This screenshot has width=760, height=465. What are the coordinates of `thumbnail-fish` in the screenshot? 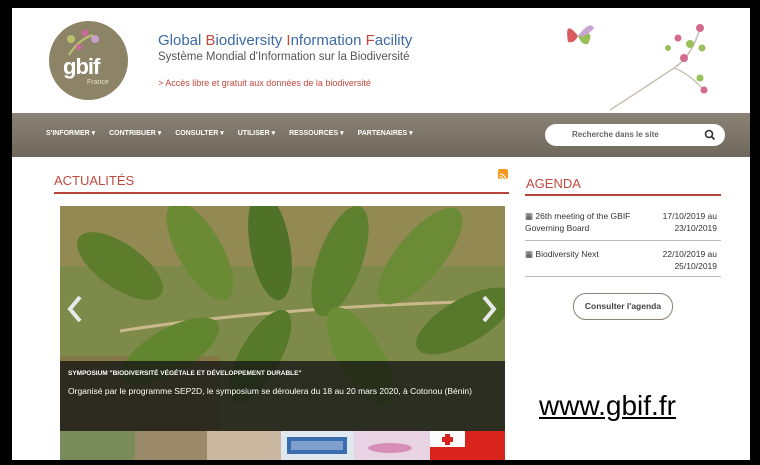 It's located at (392, 445).